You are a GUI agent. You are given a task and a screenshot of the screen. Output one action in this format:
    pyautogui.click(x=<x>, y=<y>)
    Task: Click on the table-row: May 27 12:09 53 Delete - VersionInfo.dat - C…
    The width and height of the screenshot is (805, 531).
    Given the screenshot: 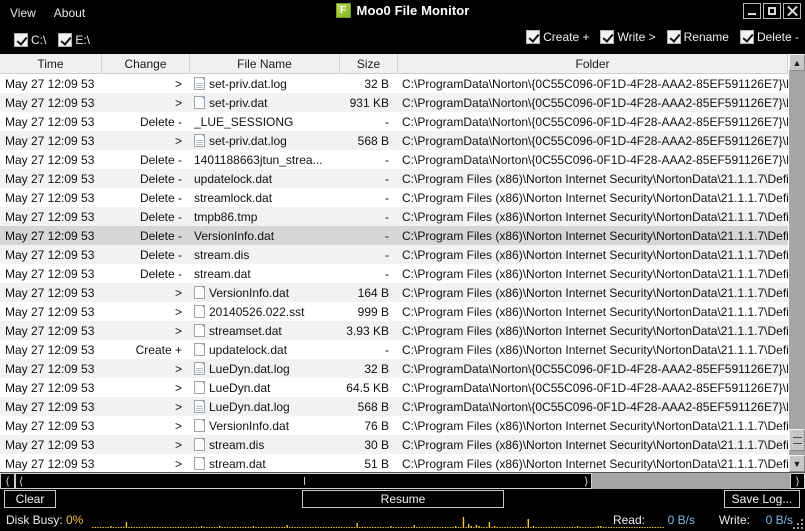 What is the action you would take?
    pyautogui.click(x=394, y=235)
    